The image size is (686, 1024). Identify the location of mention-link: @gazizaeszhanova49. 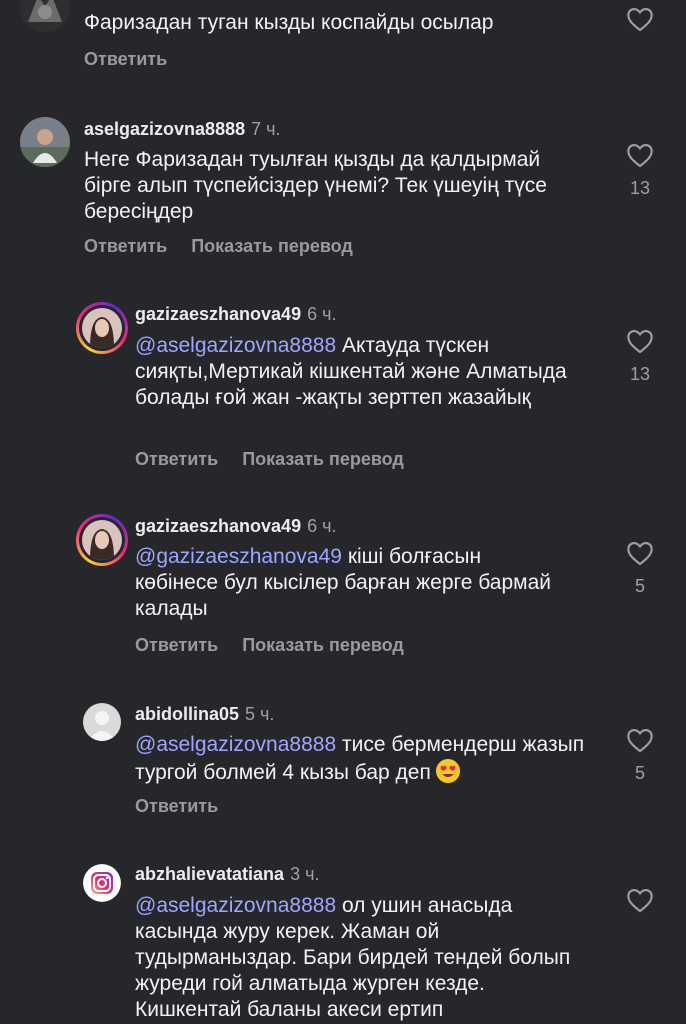
(238, 556).